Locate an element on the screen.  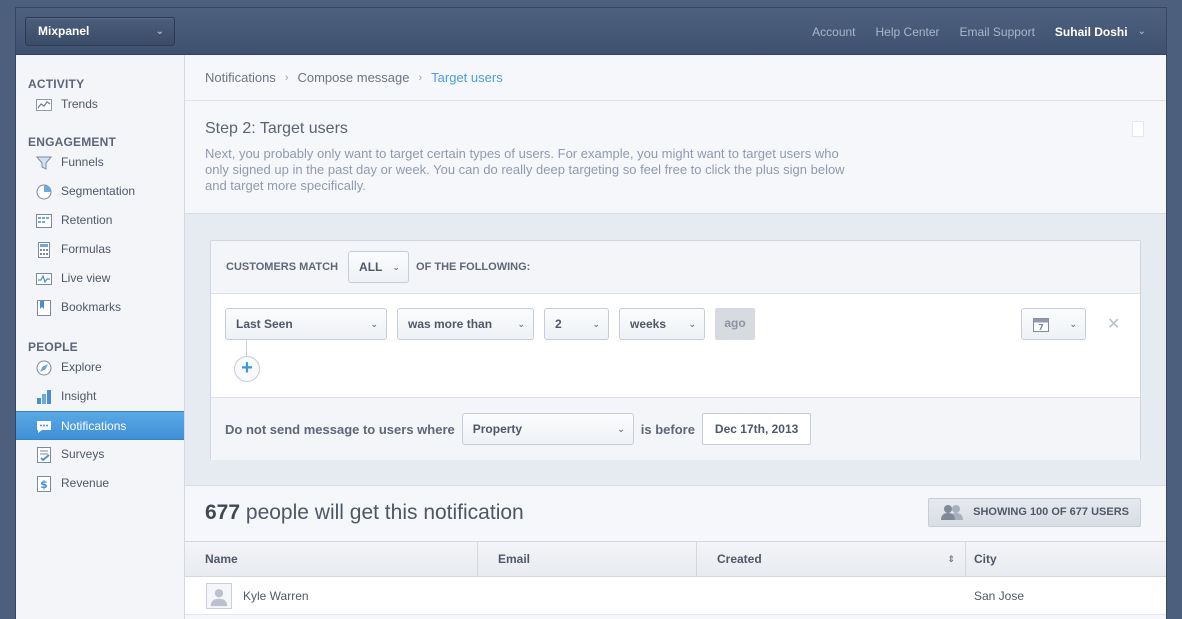
exclusion-property-select: Property ⌄ is located at coordinates (547, 429).